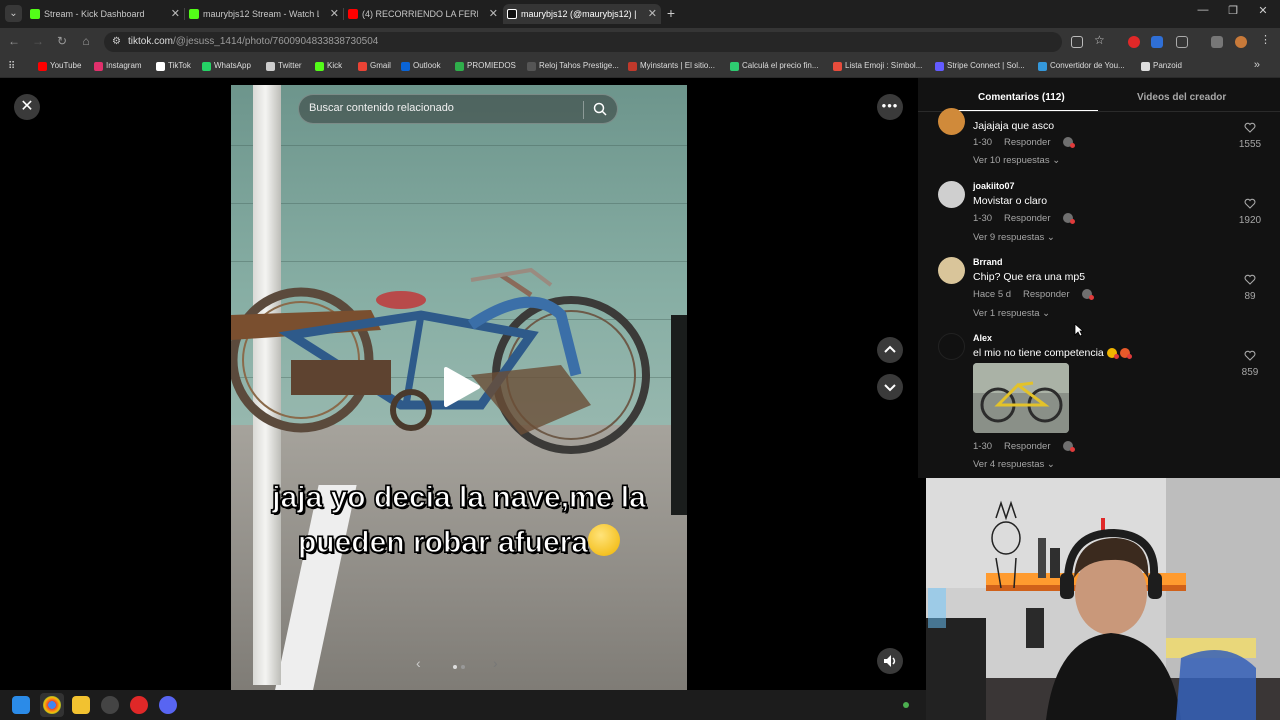 This screenshot has height=720, width=1280. What do you see at coordinates (890, 387) in the screenshot?
I see `next-post-button` at bounding box center [890, 387].